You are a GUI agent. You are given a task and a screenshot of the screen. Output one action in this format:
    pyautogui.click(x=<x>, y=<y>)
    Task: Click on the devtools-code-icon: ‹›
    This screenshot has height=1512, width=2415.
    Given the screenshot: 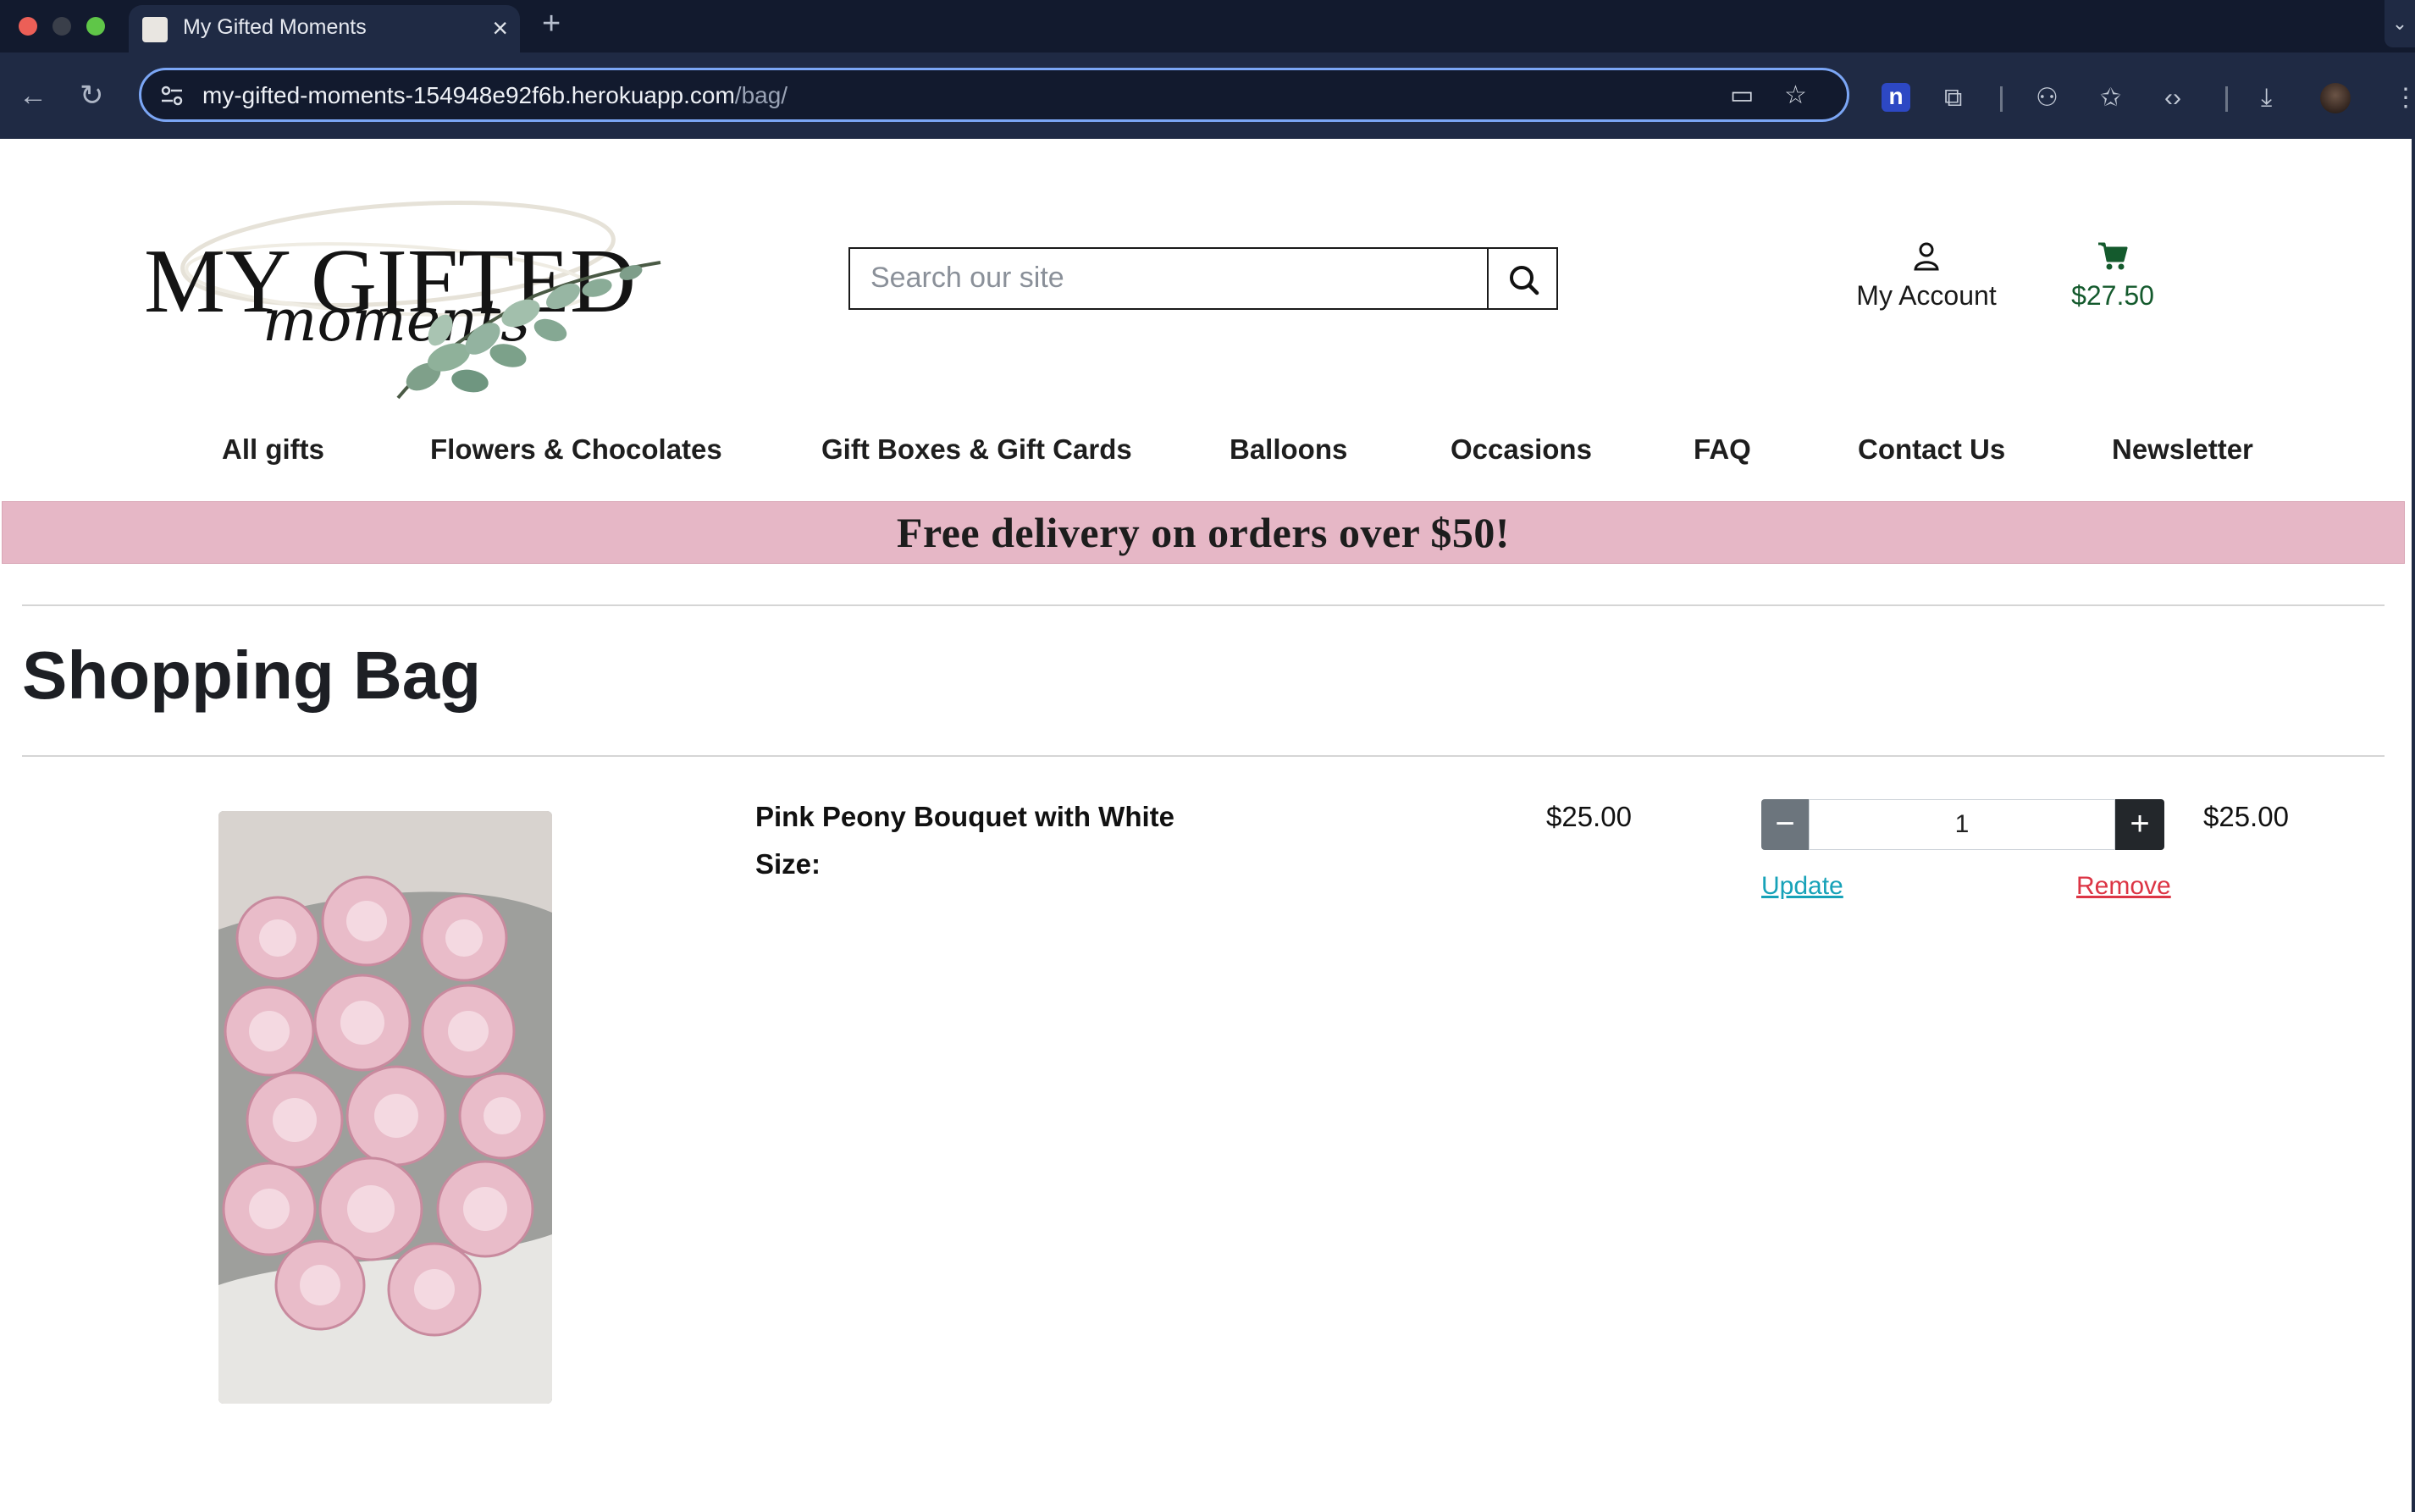 What is the action you would take?
    pyautogui.click(x=2172, y=98)
    